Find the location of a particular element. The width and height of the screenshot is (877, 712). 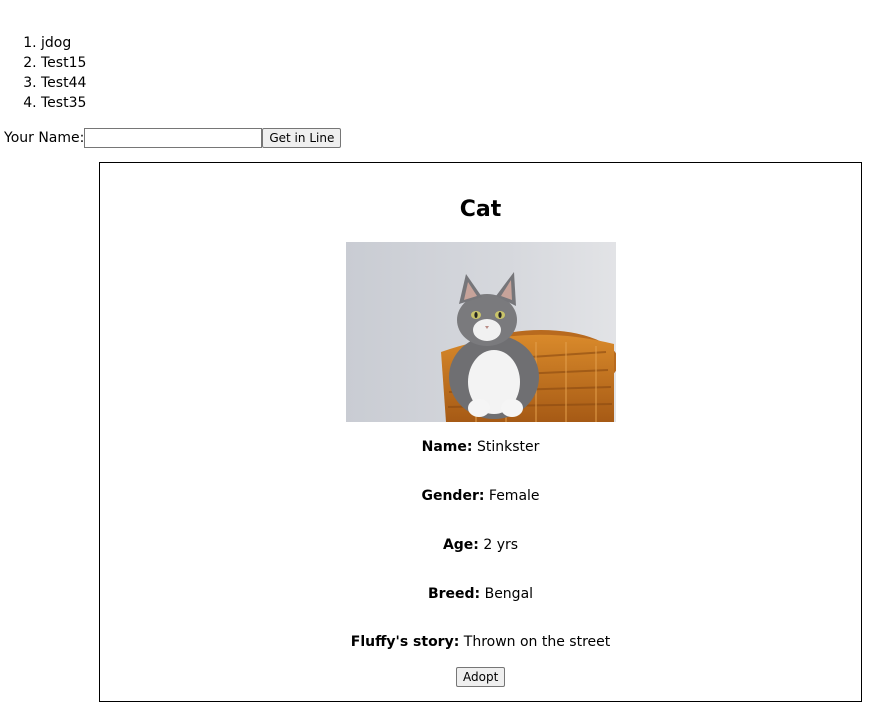

get-in-line-button: Get in Line is located at coordinates (302, 138).